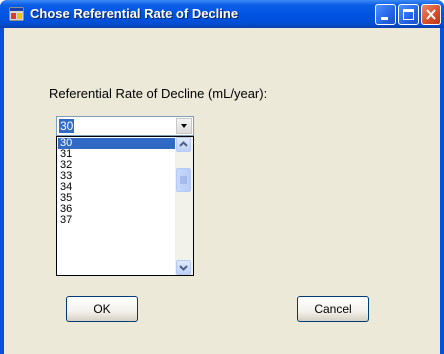 The image size is (444, 354). I want to click on app-window-icon, so click(16, 14).